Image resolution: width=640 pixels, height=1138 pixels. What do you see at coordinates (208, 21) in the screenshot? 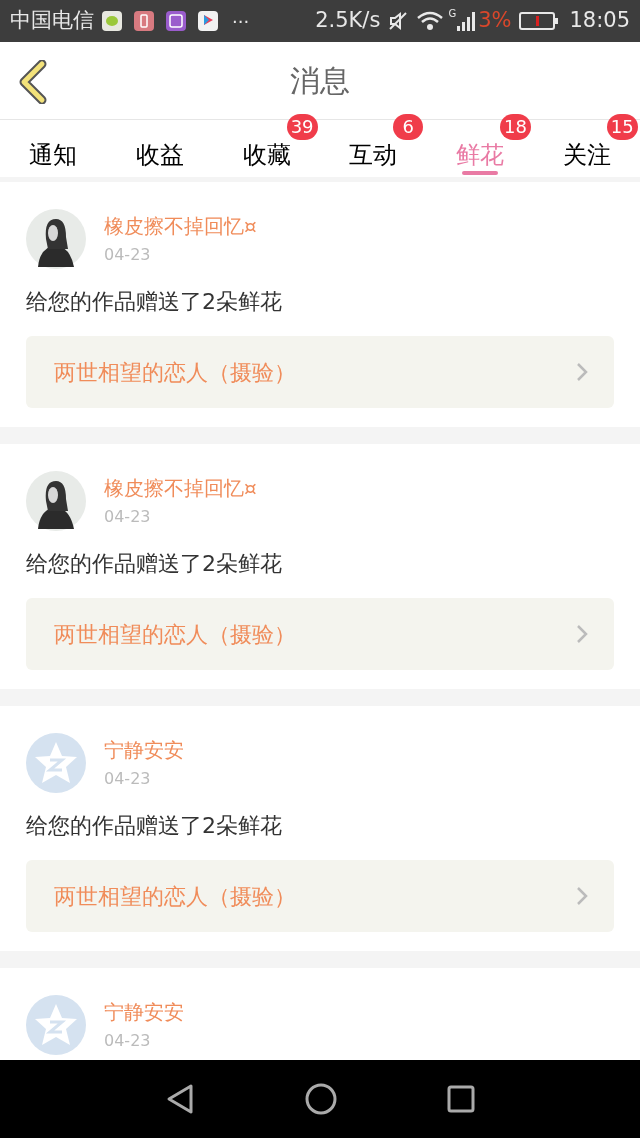
I see `video-app-icon` at bounding box center [208, 21].